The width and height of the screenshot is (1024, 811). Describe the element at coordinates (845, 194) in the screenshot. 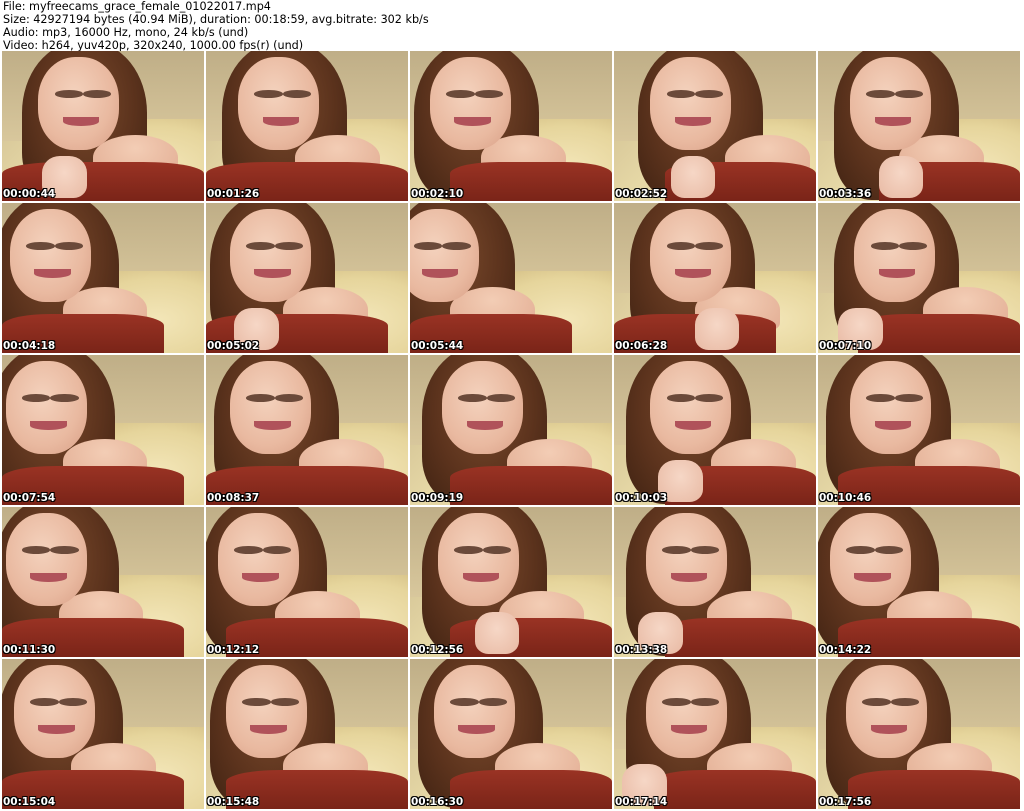

I see `thumbnail-timestamp: 00:03:36` at that location.